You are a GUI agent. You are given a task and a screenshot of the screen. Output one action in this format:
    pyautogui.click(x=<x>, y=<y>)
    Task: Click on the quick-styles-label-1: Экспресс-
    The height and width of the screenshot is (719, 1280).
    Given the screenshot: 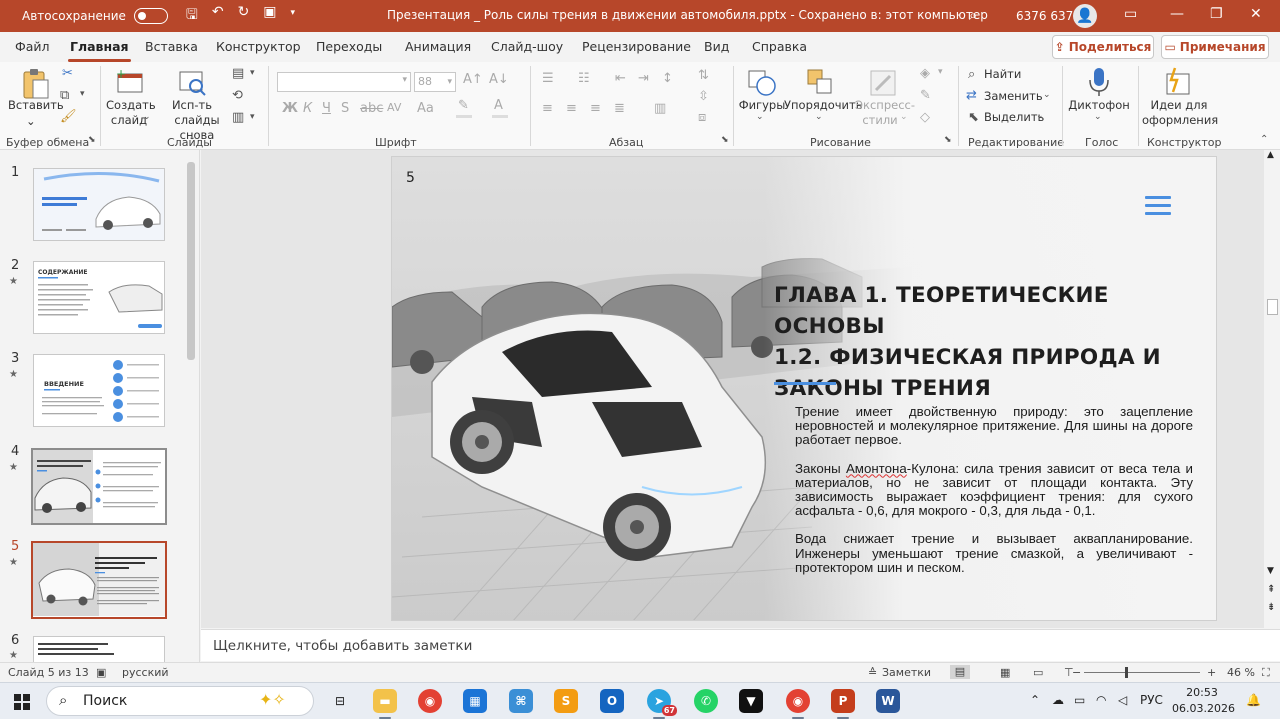 What is the action you would take?
    pyautogui.click(x=885, y=105)
    